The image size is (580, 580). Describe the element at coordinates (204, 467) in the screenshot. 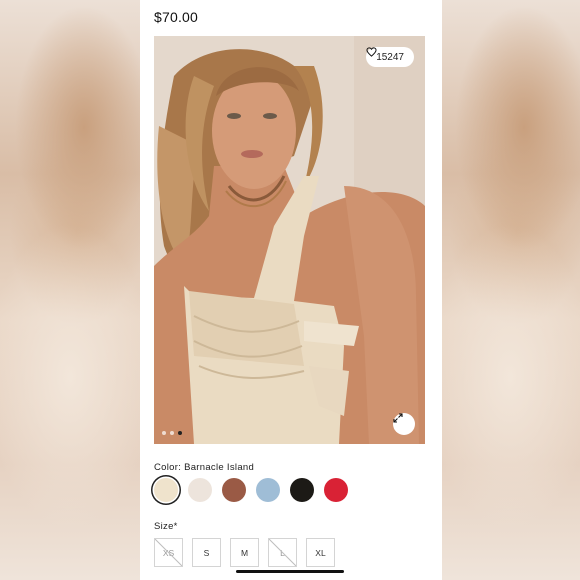

I see `color-label: Color: Barnacle Island` at that location.